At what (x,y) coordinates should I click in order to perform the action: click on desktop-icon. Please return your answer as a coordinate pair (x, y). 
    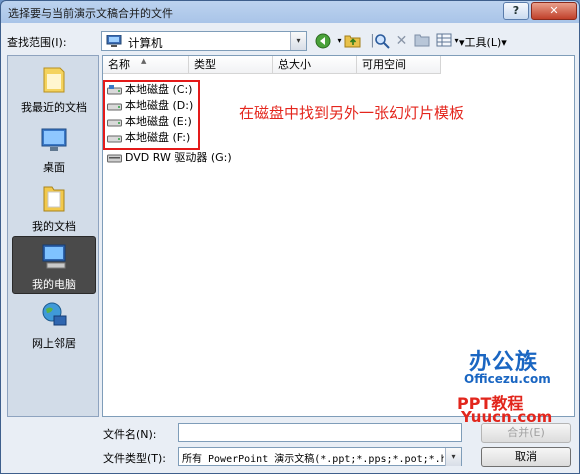
    Looking at the image, I should click on (54, 139).